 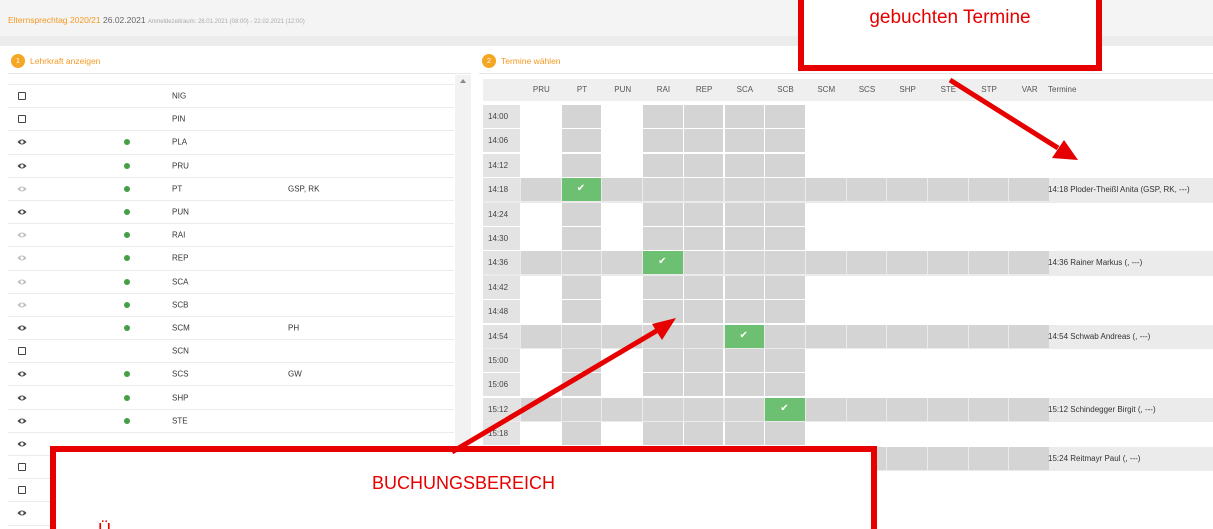 What do you see at coordinates (231, 143) in the screenshot?
I see `teacher-row: PLA` at bounding box center [231, 143].